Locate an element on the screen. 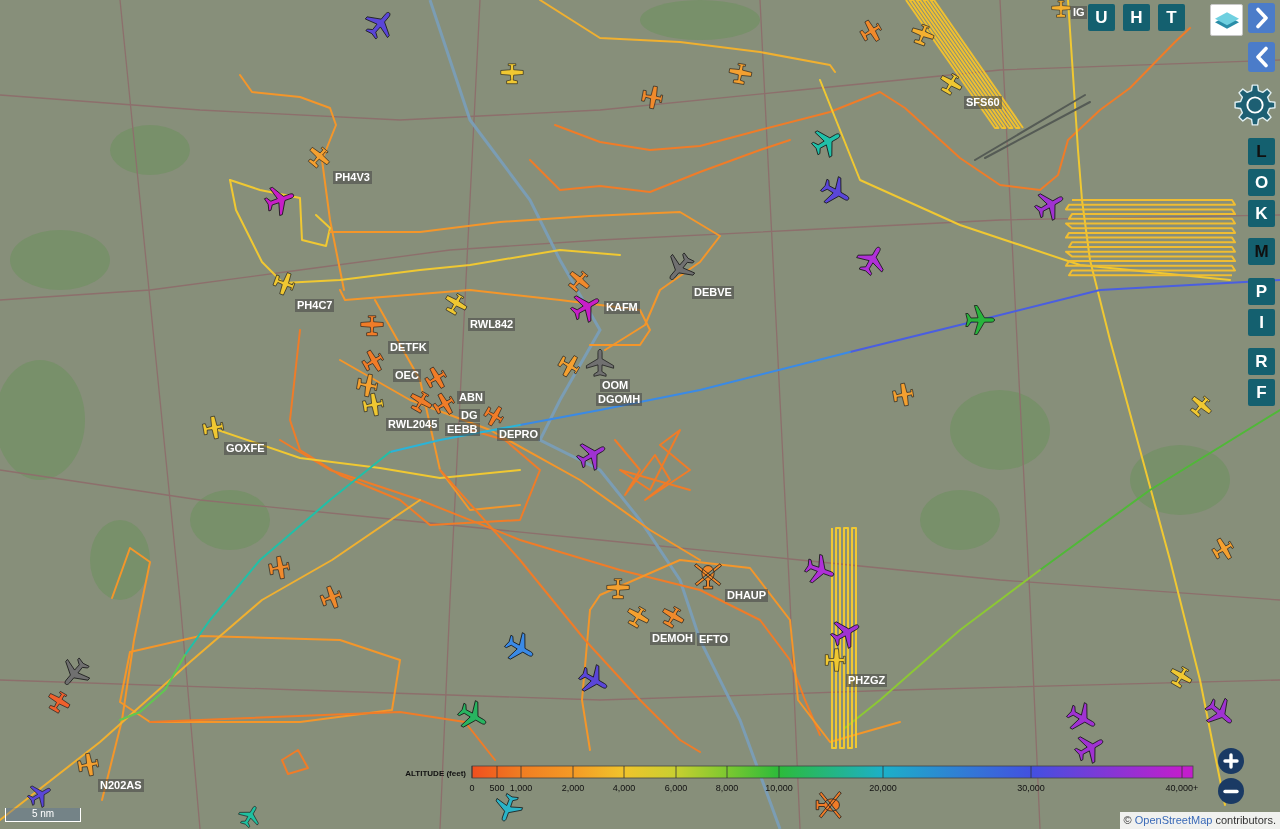  settings-icon is located at coordinates (1255, 105).